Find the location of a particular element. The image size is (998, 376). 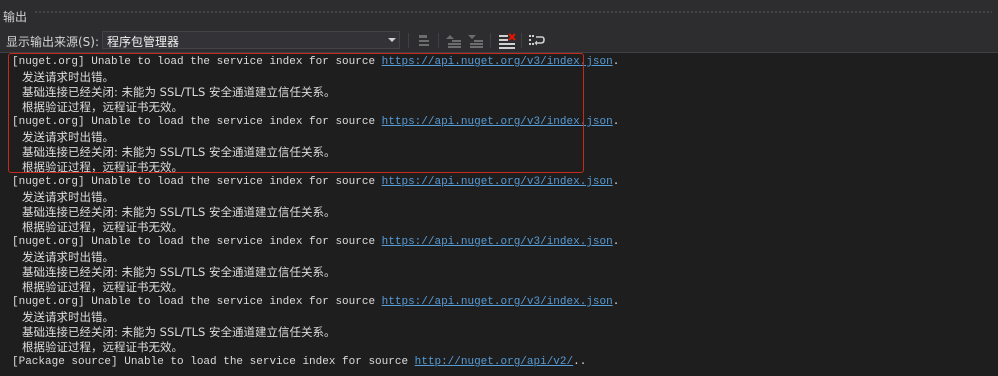

panel-titlebar: 输出 is located at coordinates (499, 15).